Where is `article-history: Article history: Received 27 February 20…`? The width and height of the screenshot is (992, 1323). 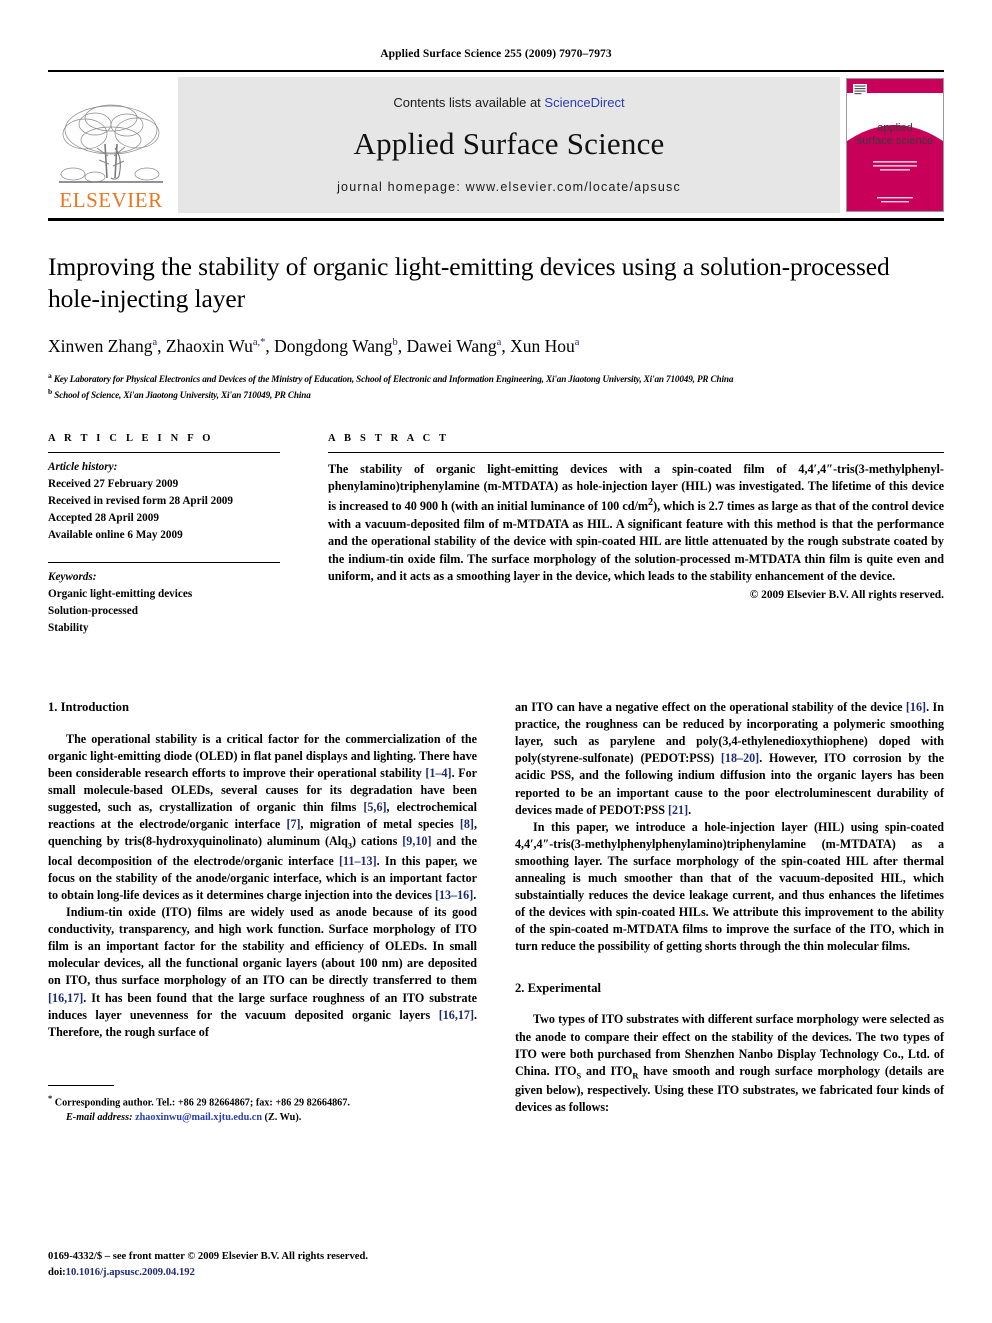
article-history: Article history: Received 27 February 20… is located at coordinates (164, 498).